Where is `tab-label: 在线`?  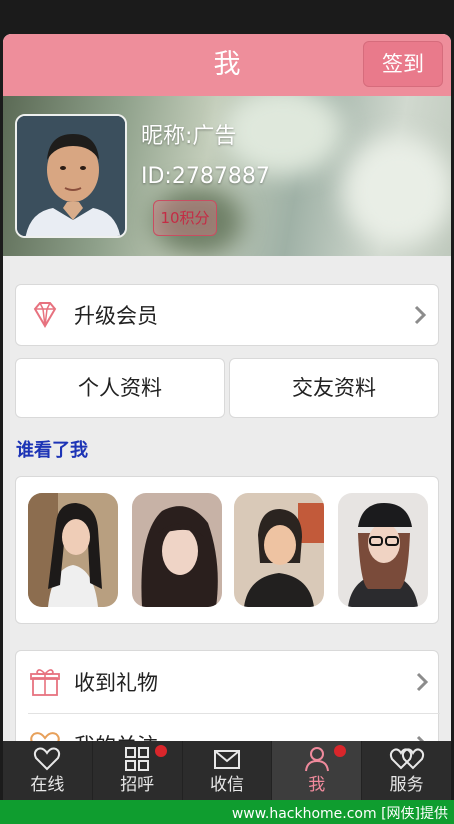
tab-label: 在线 is located at coordinates (47, 785).